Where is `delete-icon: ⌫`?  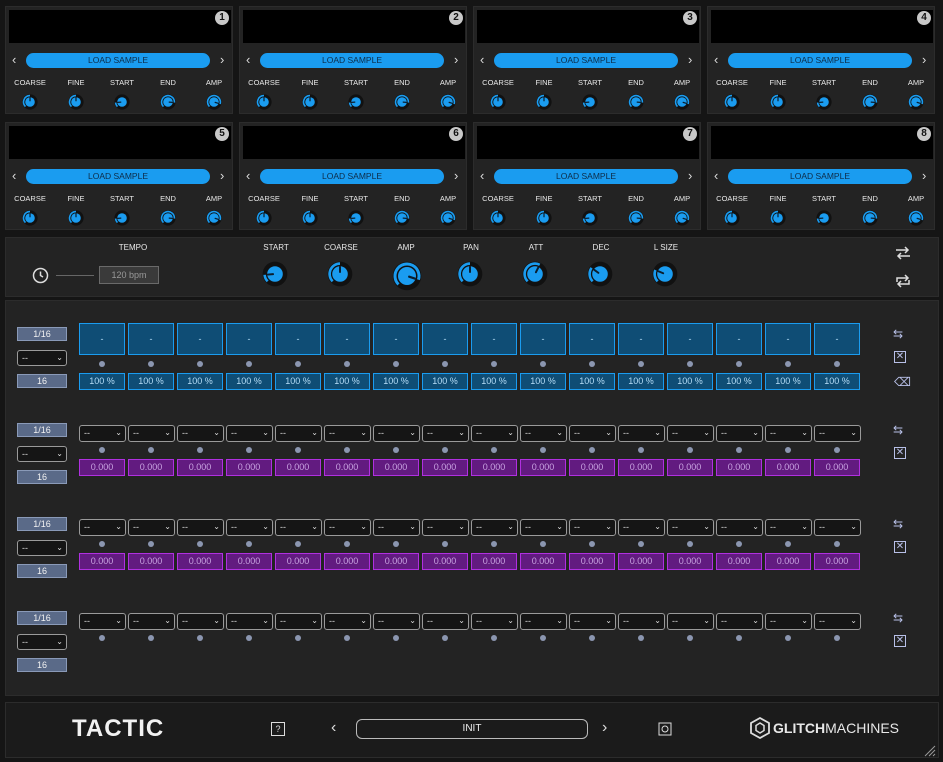 delete-icon: ⌫ is located at coordinates (902, 382).